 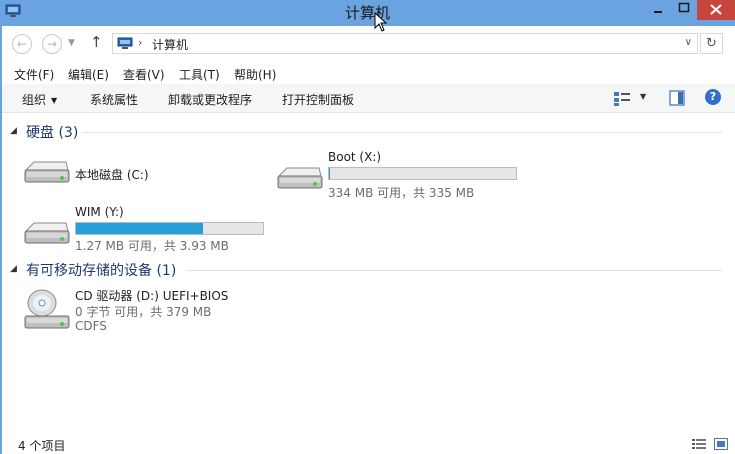 What do you see at coordinates (22, 44) in the screenshot?
I see `back-button: ←` at bounding box center [22, 44].